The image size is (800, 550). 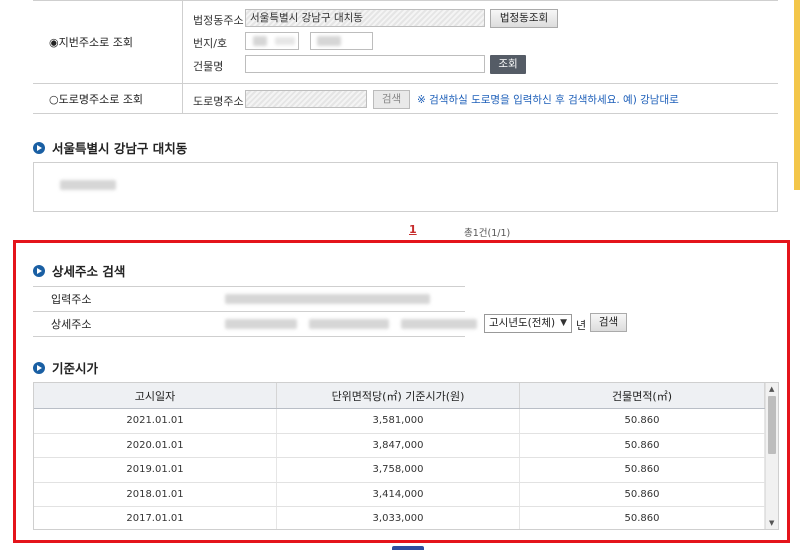 What do you see at coordinates (398, 421) in the screenshot?
I see `unit-price-cell: 3,581,000` at bounding box center [398, 421].